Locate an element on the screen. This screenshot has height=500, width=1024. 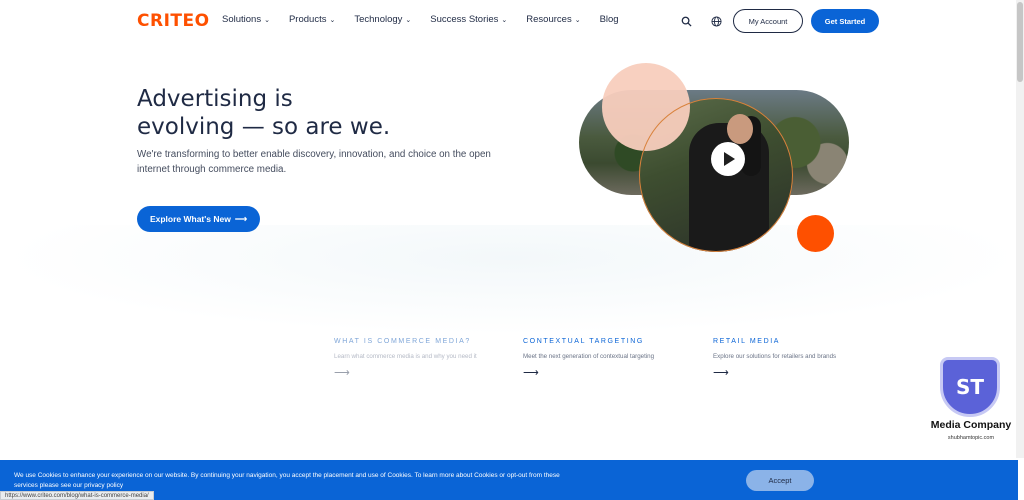
hero-title-line: Advertising is is located at coordinates (215, 99).